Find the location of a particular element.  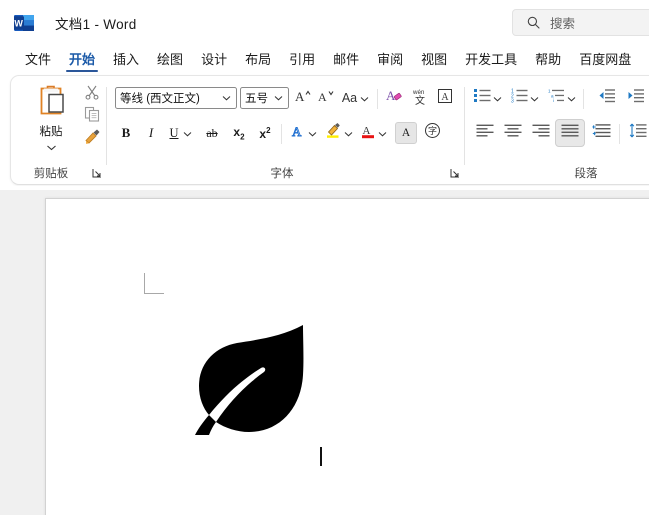

subscript-icon: x2 is located at coordinates (239, 133).